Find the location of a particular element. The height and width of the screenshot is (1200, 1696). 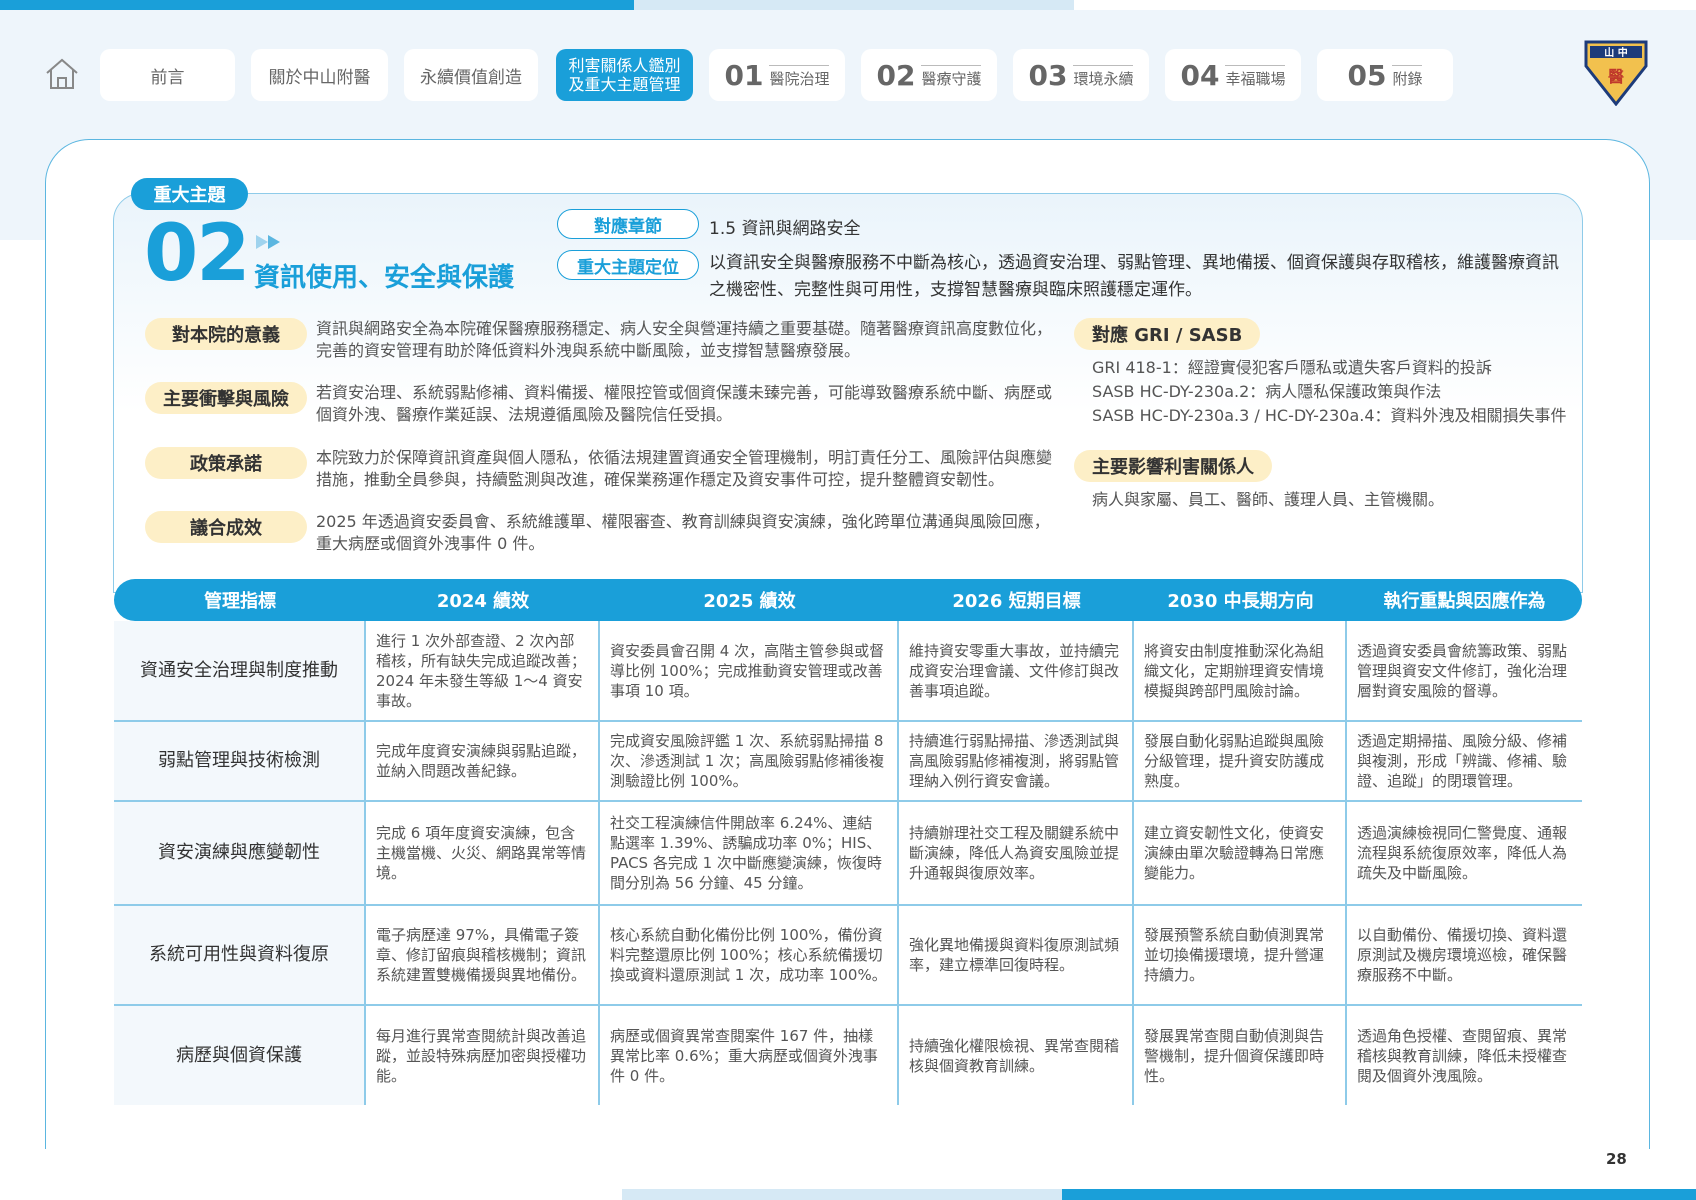

table-cell: 持續進行弱點掃描、滲透測試與高風險弱點修補複測，將弱點管理納入例行資安會議。 is located at coordinates (1016, 761).